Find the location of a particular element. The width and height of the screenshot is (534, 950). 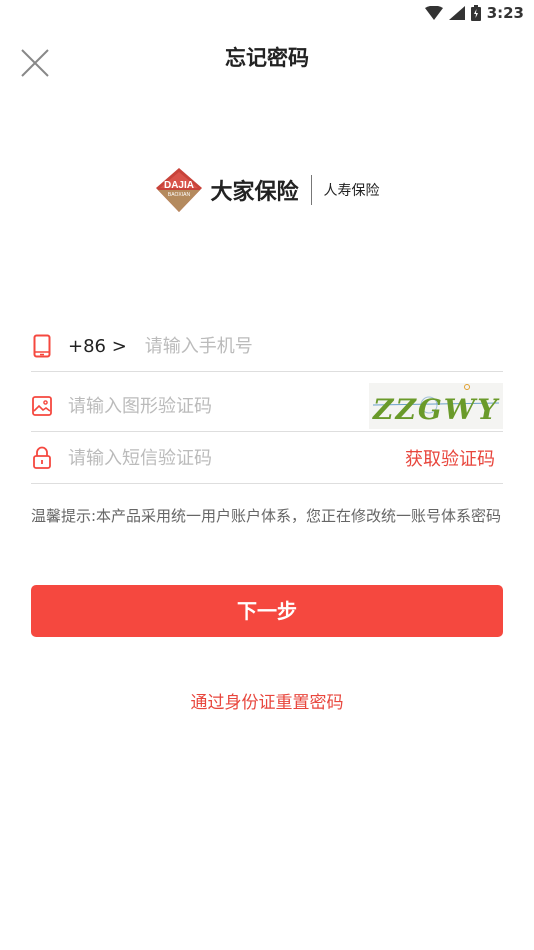

image-icon is located at coordinates (42, 406).